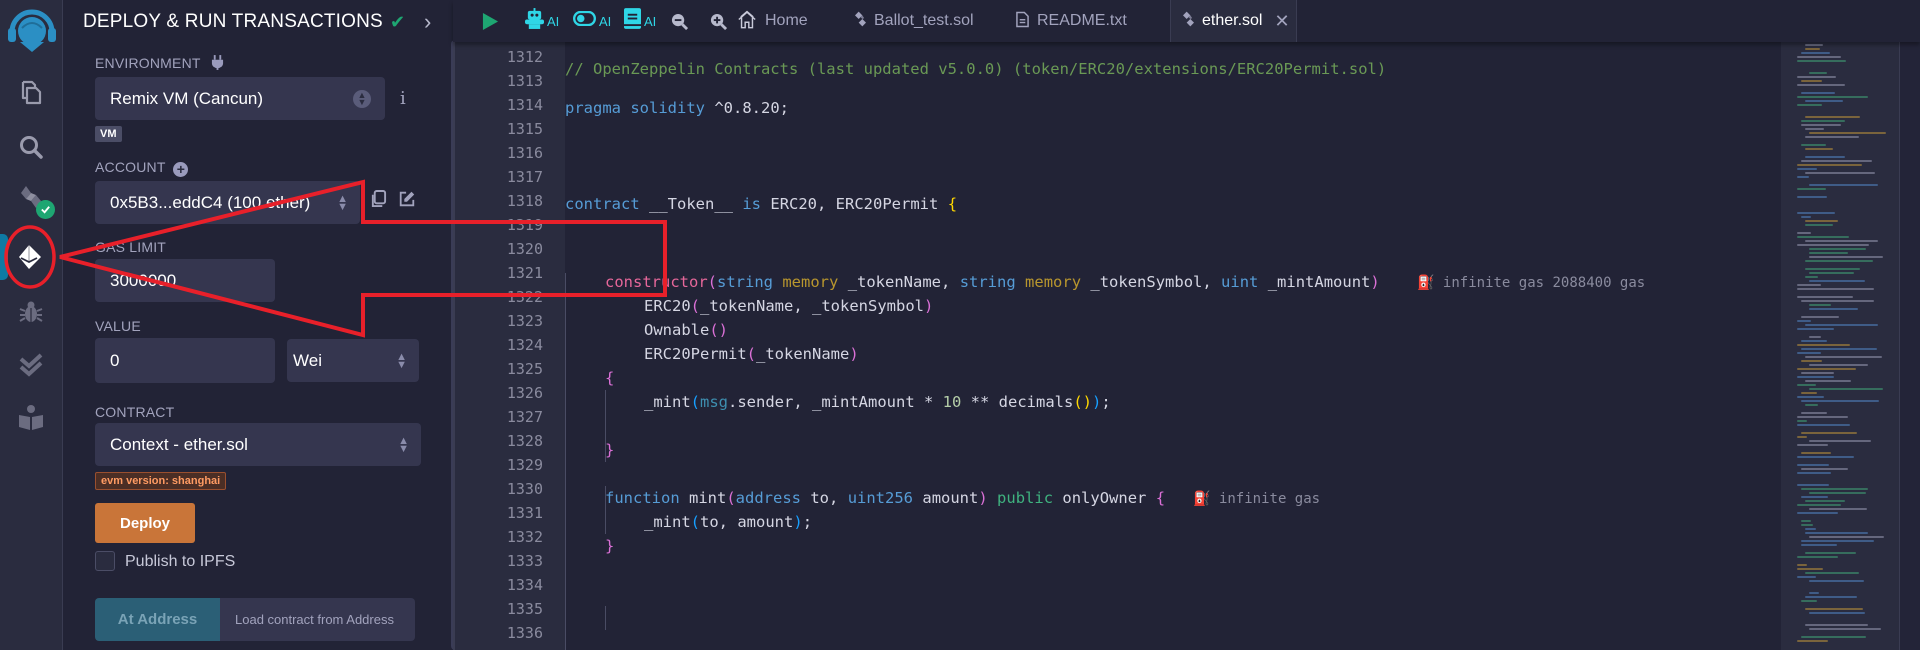 The image size is (1920, 650). What do you see at coordinates (854, 204) in the screenshot?
I see `code-token: ERC20, ERC20Permit` at bounding box center [854, 204].